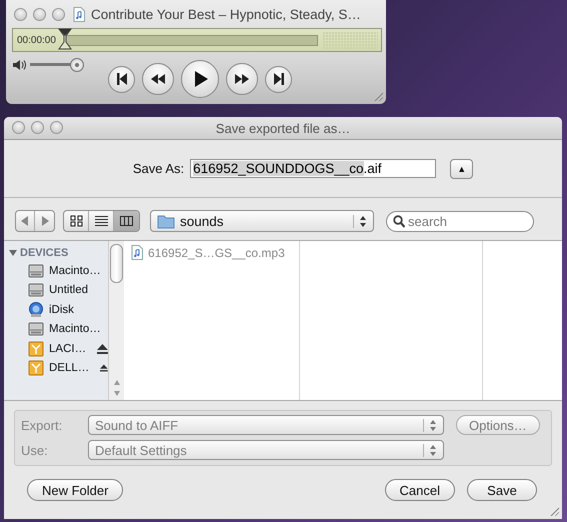  Describe the element at coordinates (116, 263) in the screenshot. I see `scroll-thumb` at that location.